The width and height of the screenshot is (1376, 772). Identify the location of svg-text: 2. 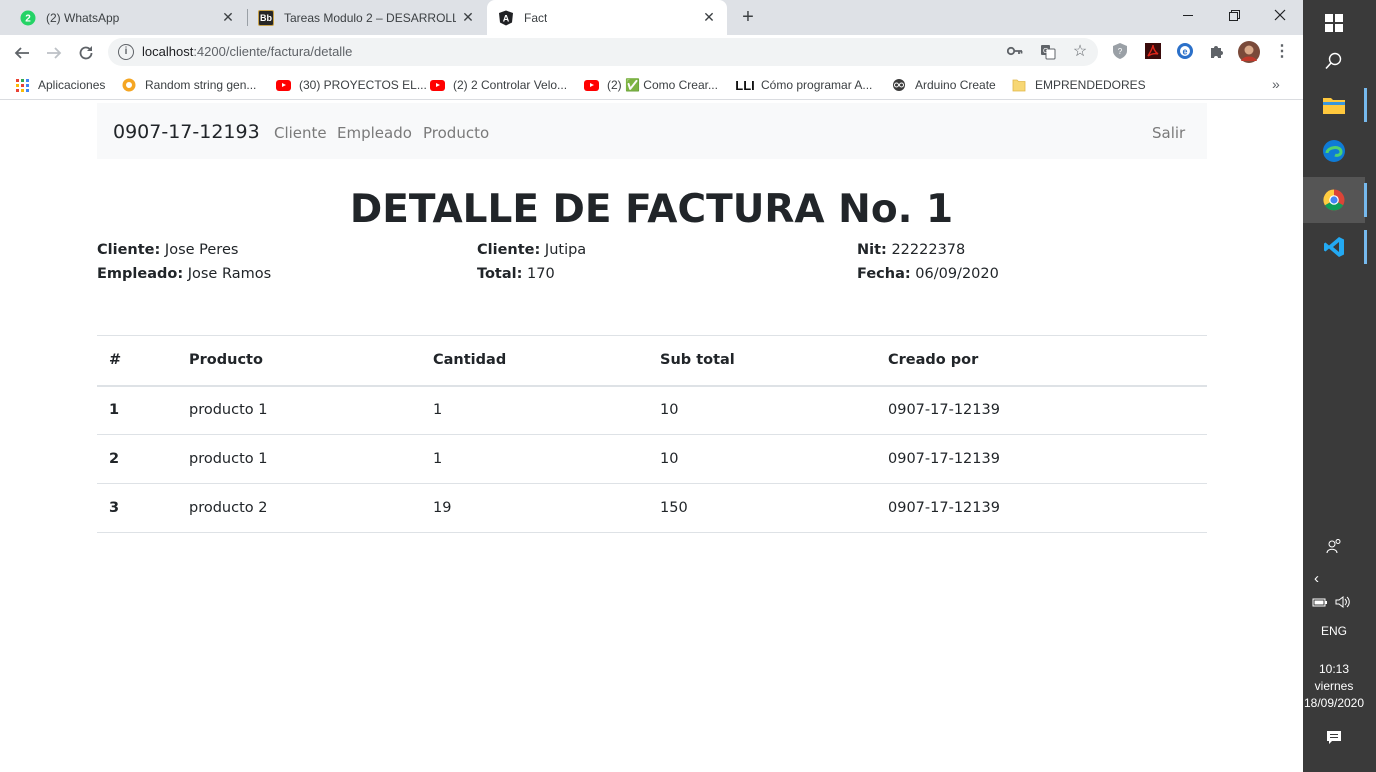
(28, 18).